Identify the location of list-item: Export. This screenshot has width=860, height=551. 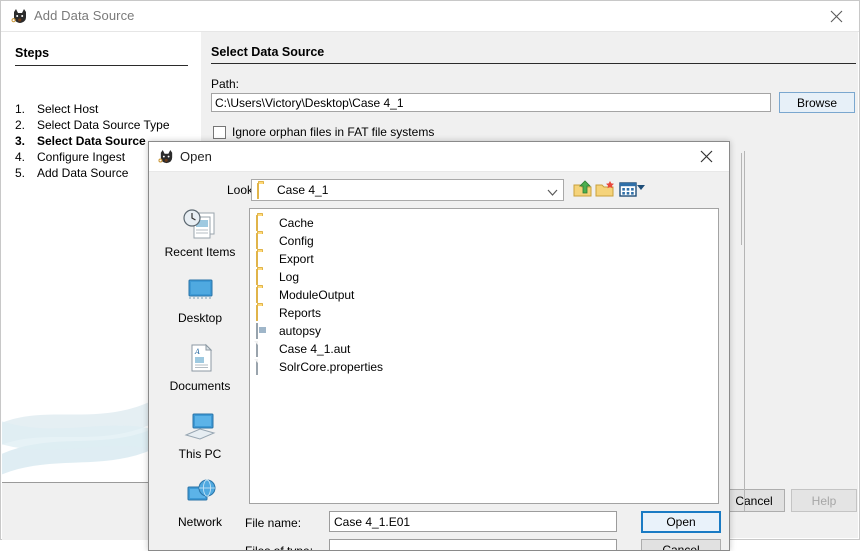
(285, 259).